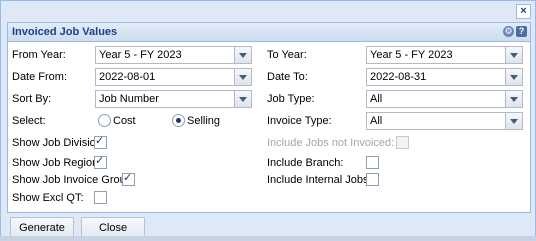 Image resolution: width=536 pixels, height=241 pixels. Describe the element at coordinates (411, 55) in the screenshot. I see `to-year-value: Year 5 - FY 2023` at that location.